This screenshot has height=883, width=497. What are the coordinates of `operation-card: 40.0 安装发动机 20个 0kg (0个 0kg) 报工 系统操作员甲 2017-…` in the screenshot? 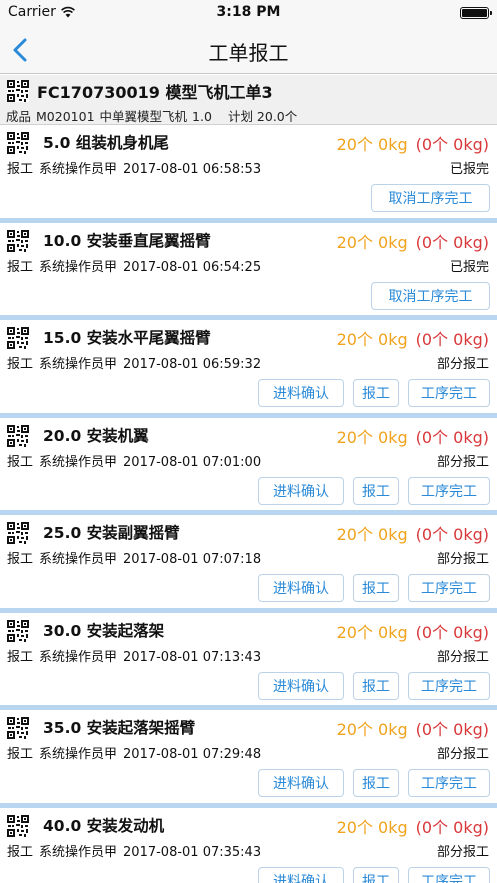 It's located at (248, 845).